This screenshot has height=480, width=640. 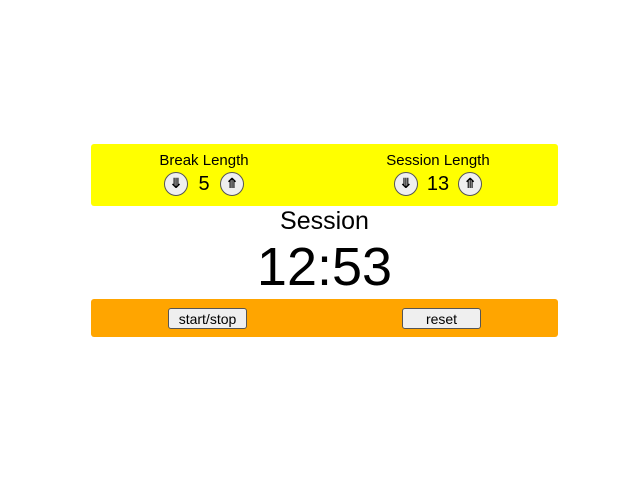 What do you see at coordinates (438, 170) in the screenshot?
I see `session-length-setting: Session Length ⤋ 13 ⤊` at bounding box center [438, 170].